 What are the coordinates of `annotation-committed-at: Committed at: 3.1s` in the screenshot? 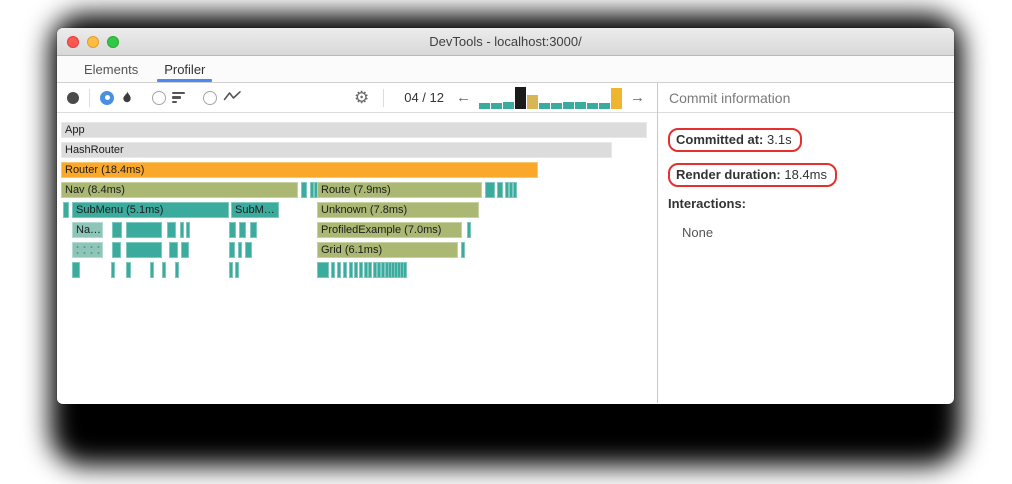 It's located at (735, 140).